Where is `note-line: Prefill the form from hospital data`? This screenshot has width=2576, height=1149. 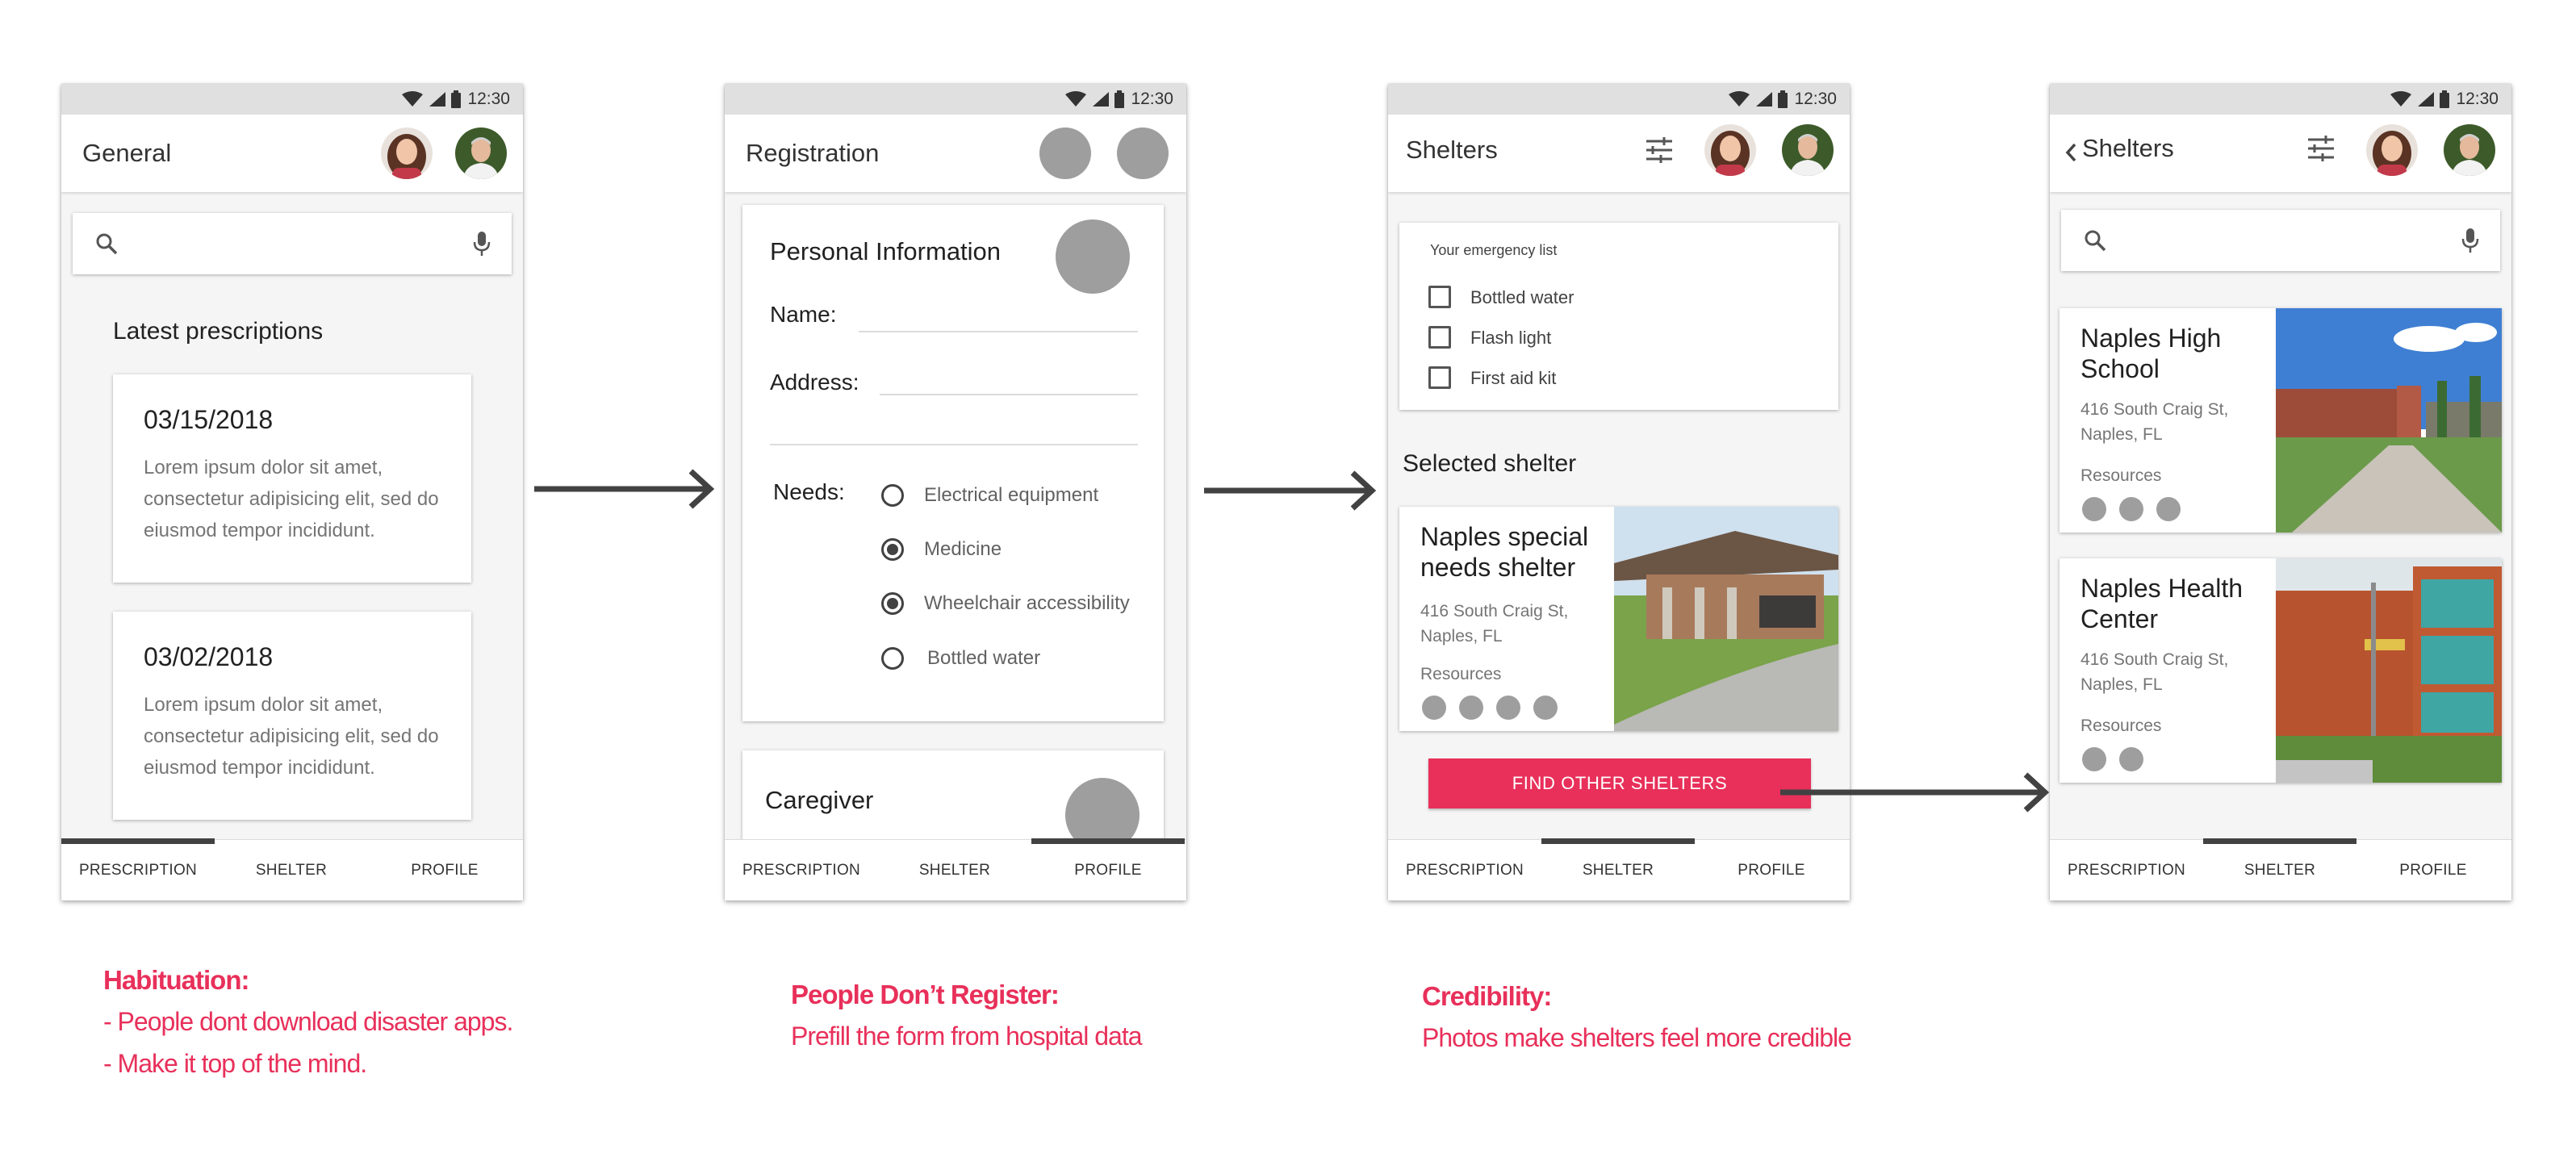
note-line: Prefill the form from hospital data is located at coordinates (967, 1036).